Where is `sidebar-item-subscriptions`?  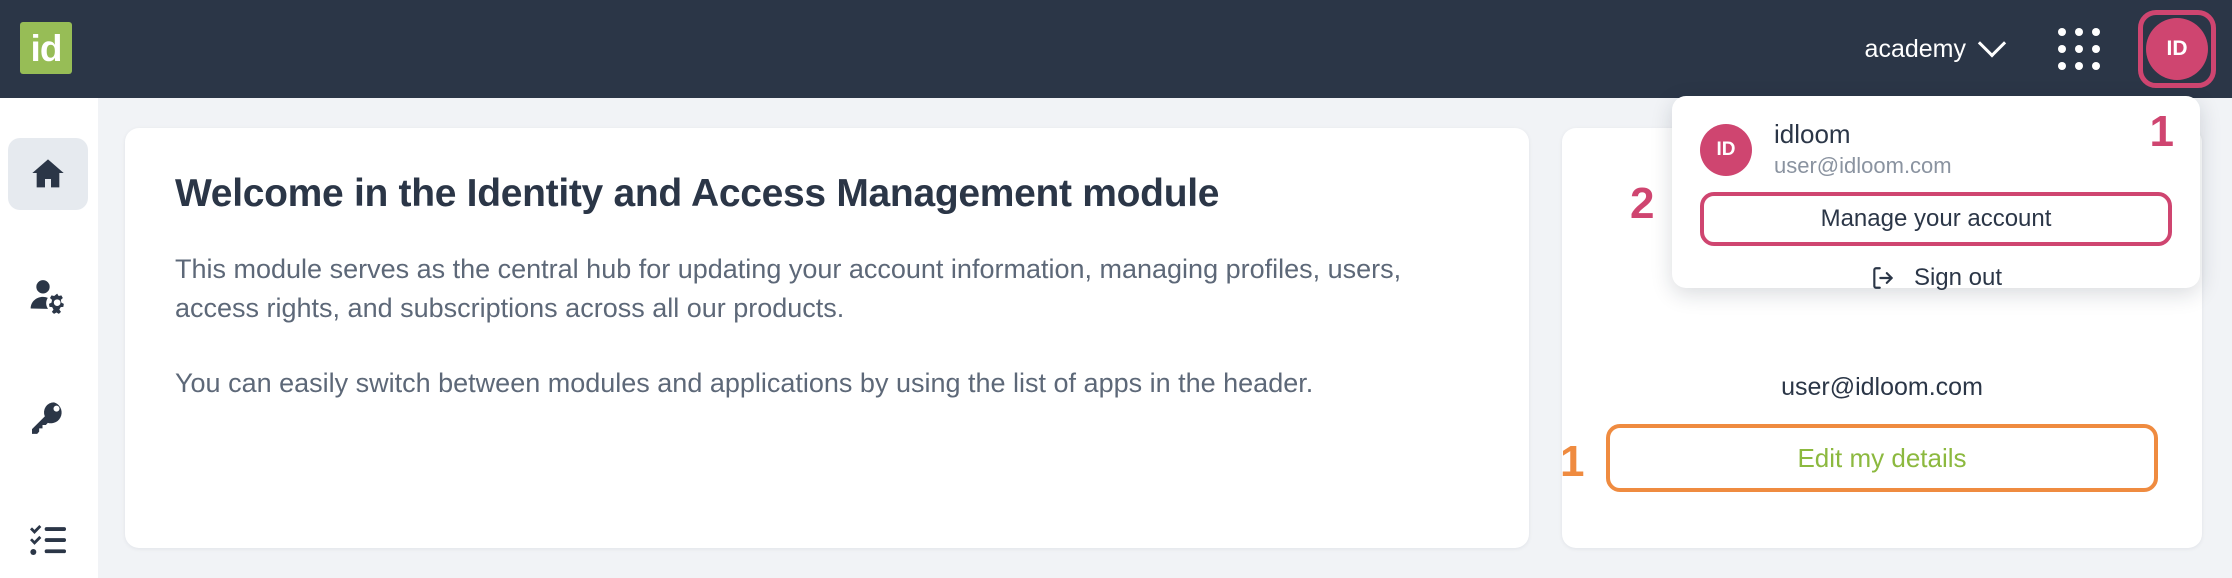
sidebar-item-subscriptions is located at coordinates (48, 540).